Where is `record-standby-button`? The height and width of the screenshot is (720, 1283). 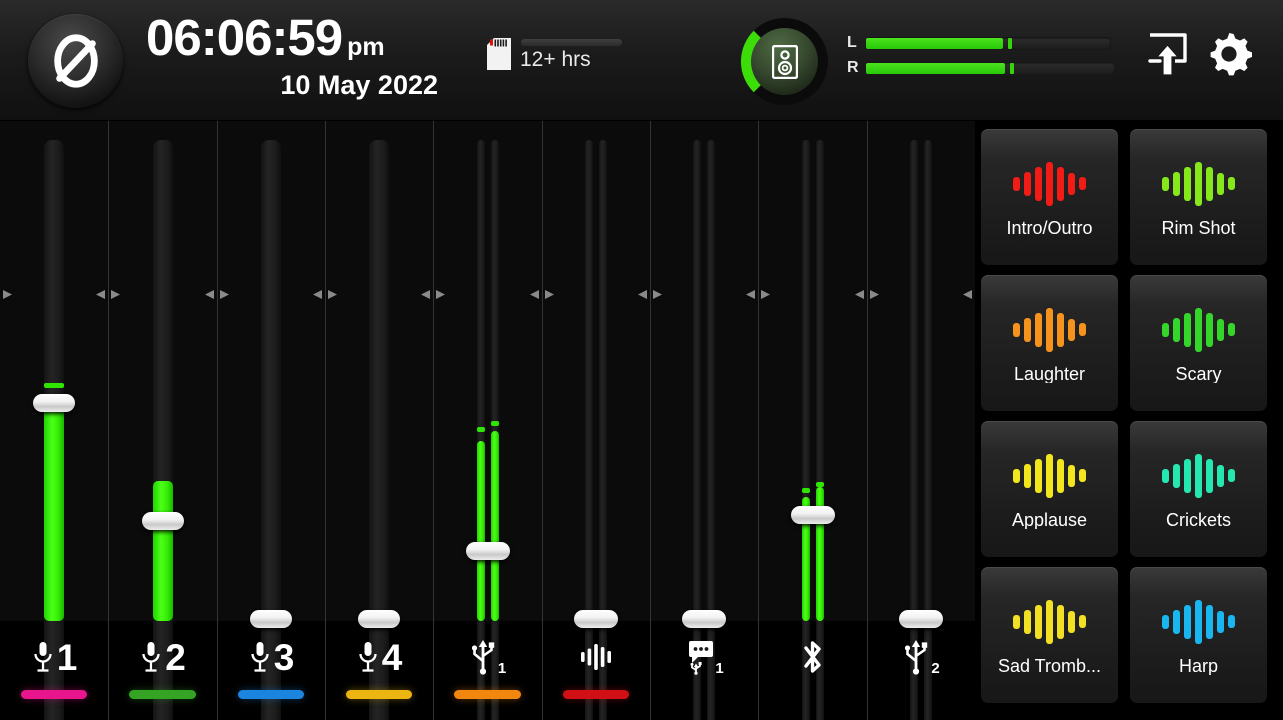 record-standby-button is located at coordinates (75, 61).